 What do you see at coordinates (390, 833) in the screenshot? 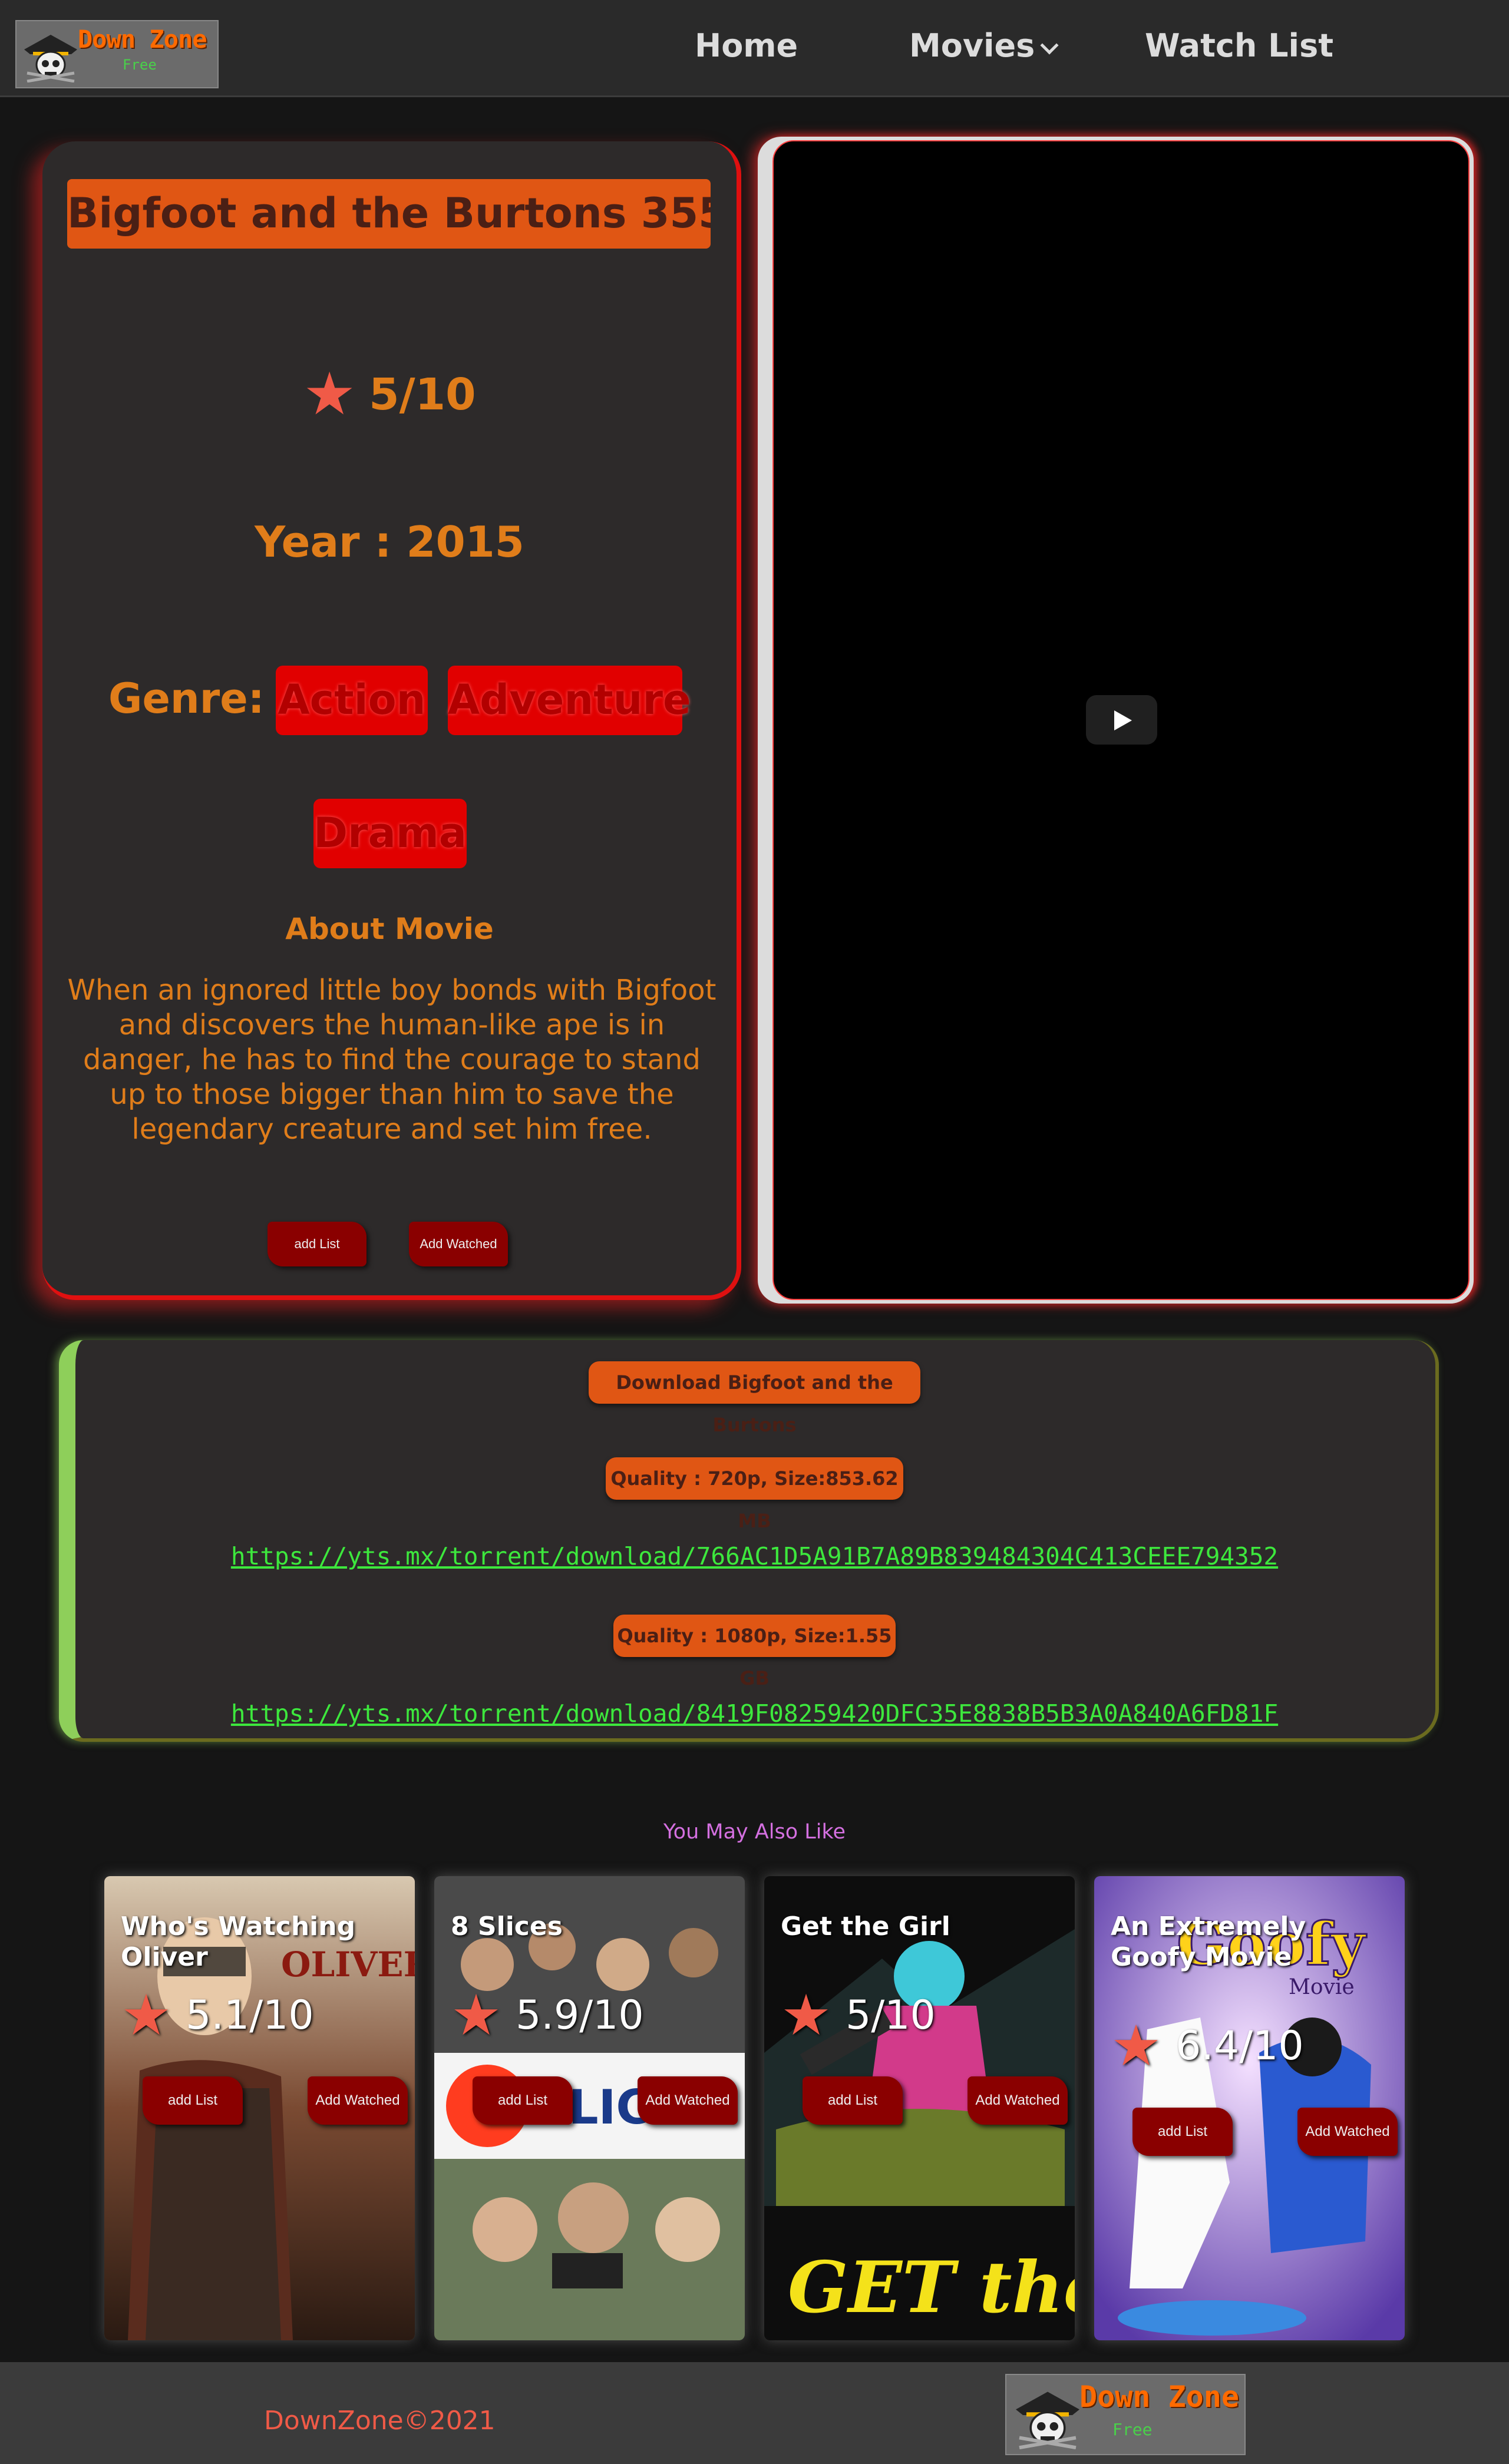
I see `genre-chip-drama: Drama` at bounding box center [390, 833].